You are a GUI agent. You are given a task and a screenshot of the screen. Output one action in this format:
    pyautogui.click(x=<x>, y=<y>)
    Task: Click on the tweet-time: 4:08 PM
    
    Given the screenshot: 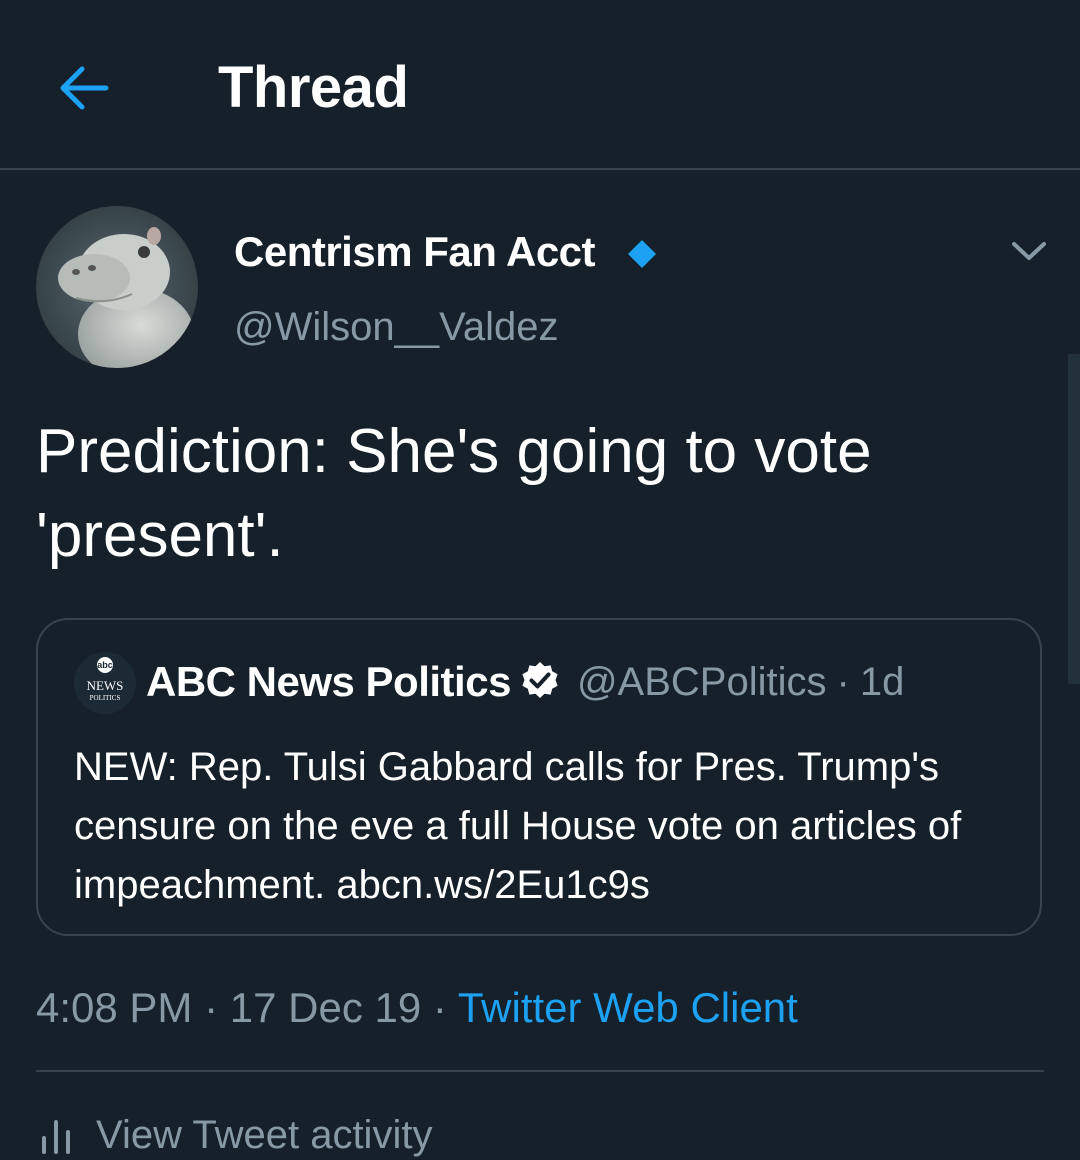 What is the action you would take?
    pyautogui.click(x=114, y=1007)
    